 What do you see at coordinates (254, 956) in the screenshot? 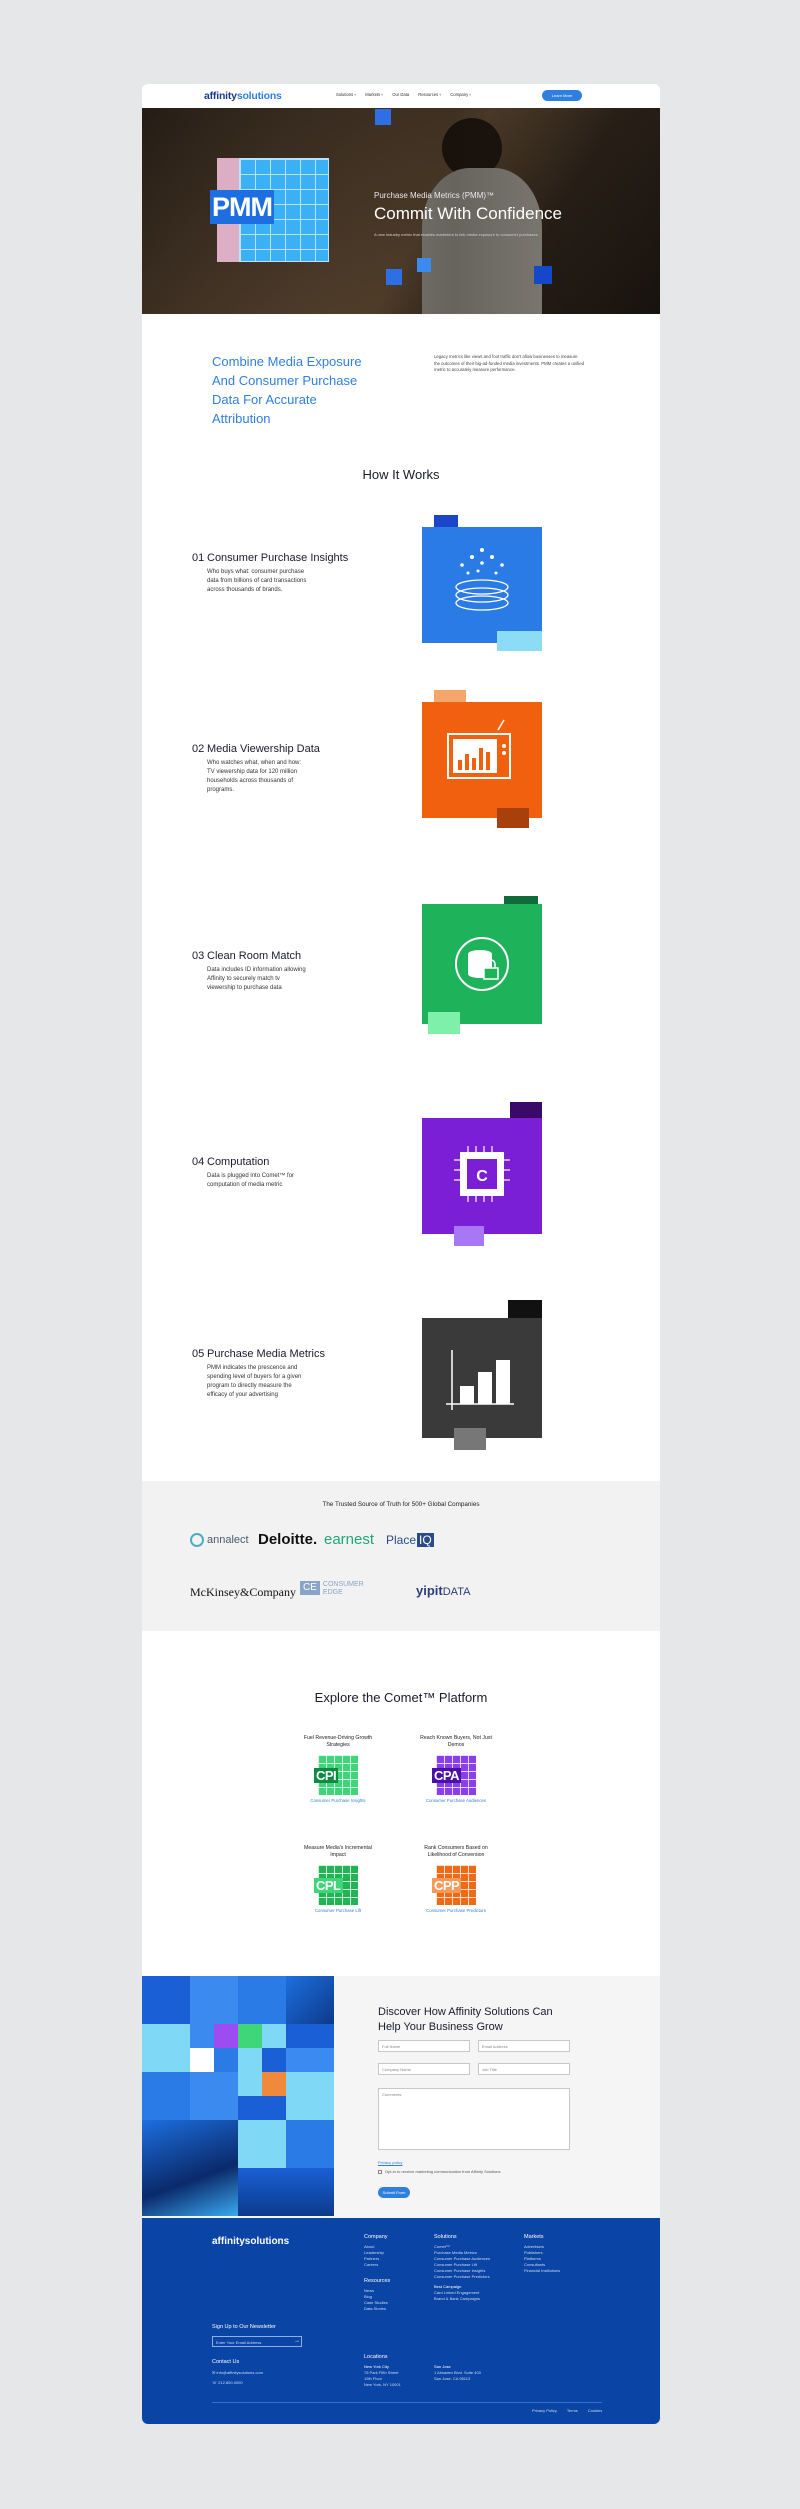
I see `step-title: Clean Room Match` at bounding box center [254, 956].